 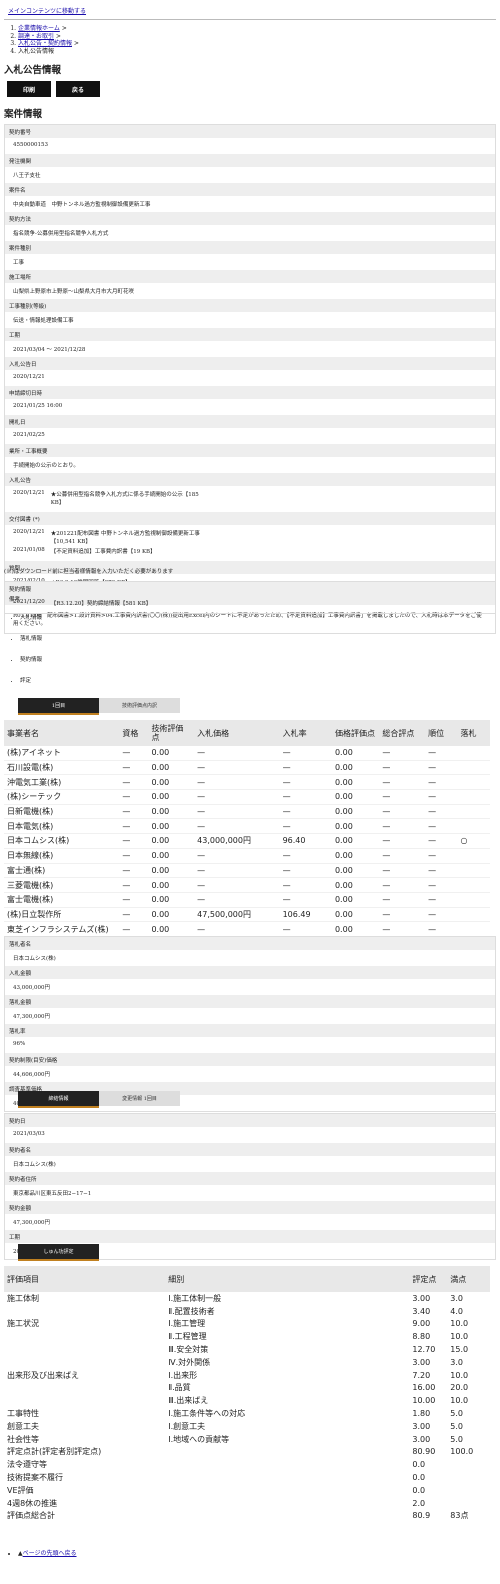 I want to click on tab-completion-eval: しゅん功評定, so click(x=58, y=1252).